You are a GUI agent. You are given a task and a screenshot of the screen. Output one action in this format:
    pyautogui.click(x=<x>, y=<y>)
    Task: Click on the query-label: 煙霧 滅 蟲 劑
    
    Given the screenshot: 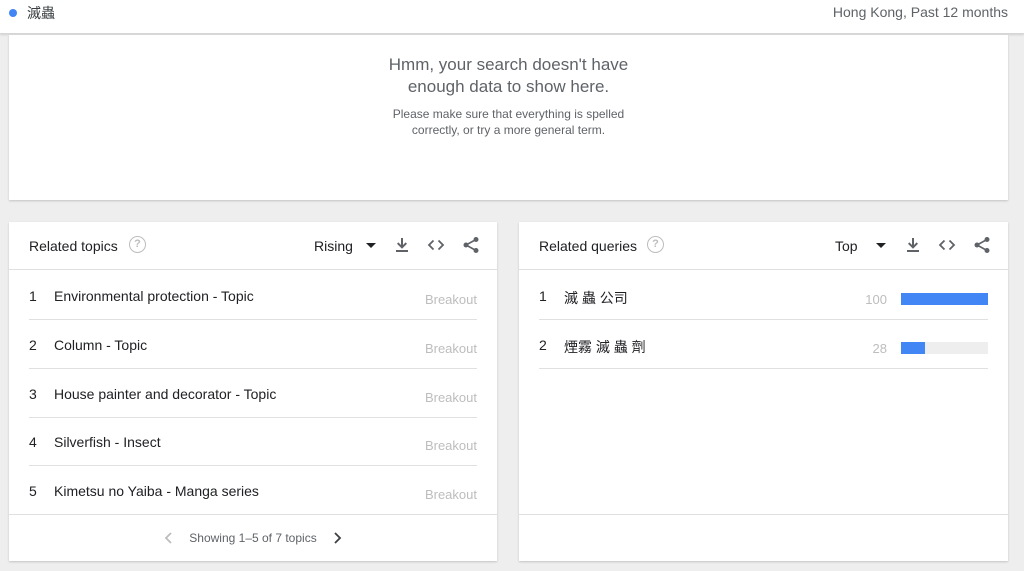 What is the action you would take?
    pyautogui.click(x=605, y=347)
    